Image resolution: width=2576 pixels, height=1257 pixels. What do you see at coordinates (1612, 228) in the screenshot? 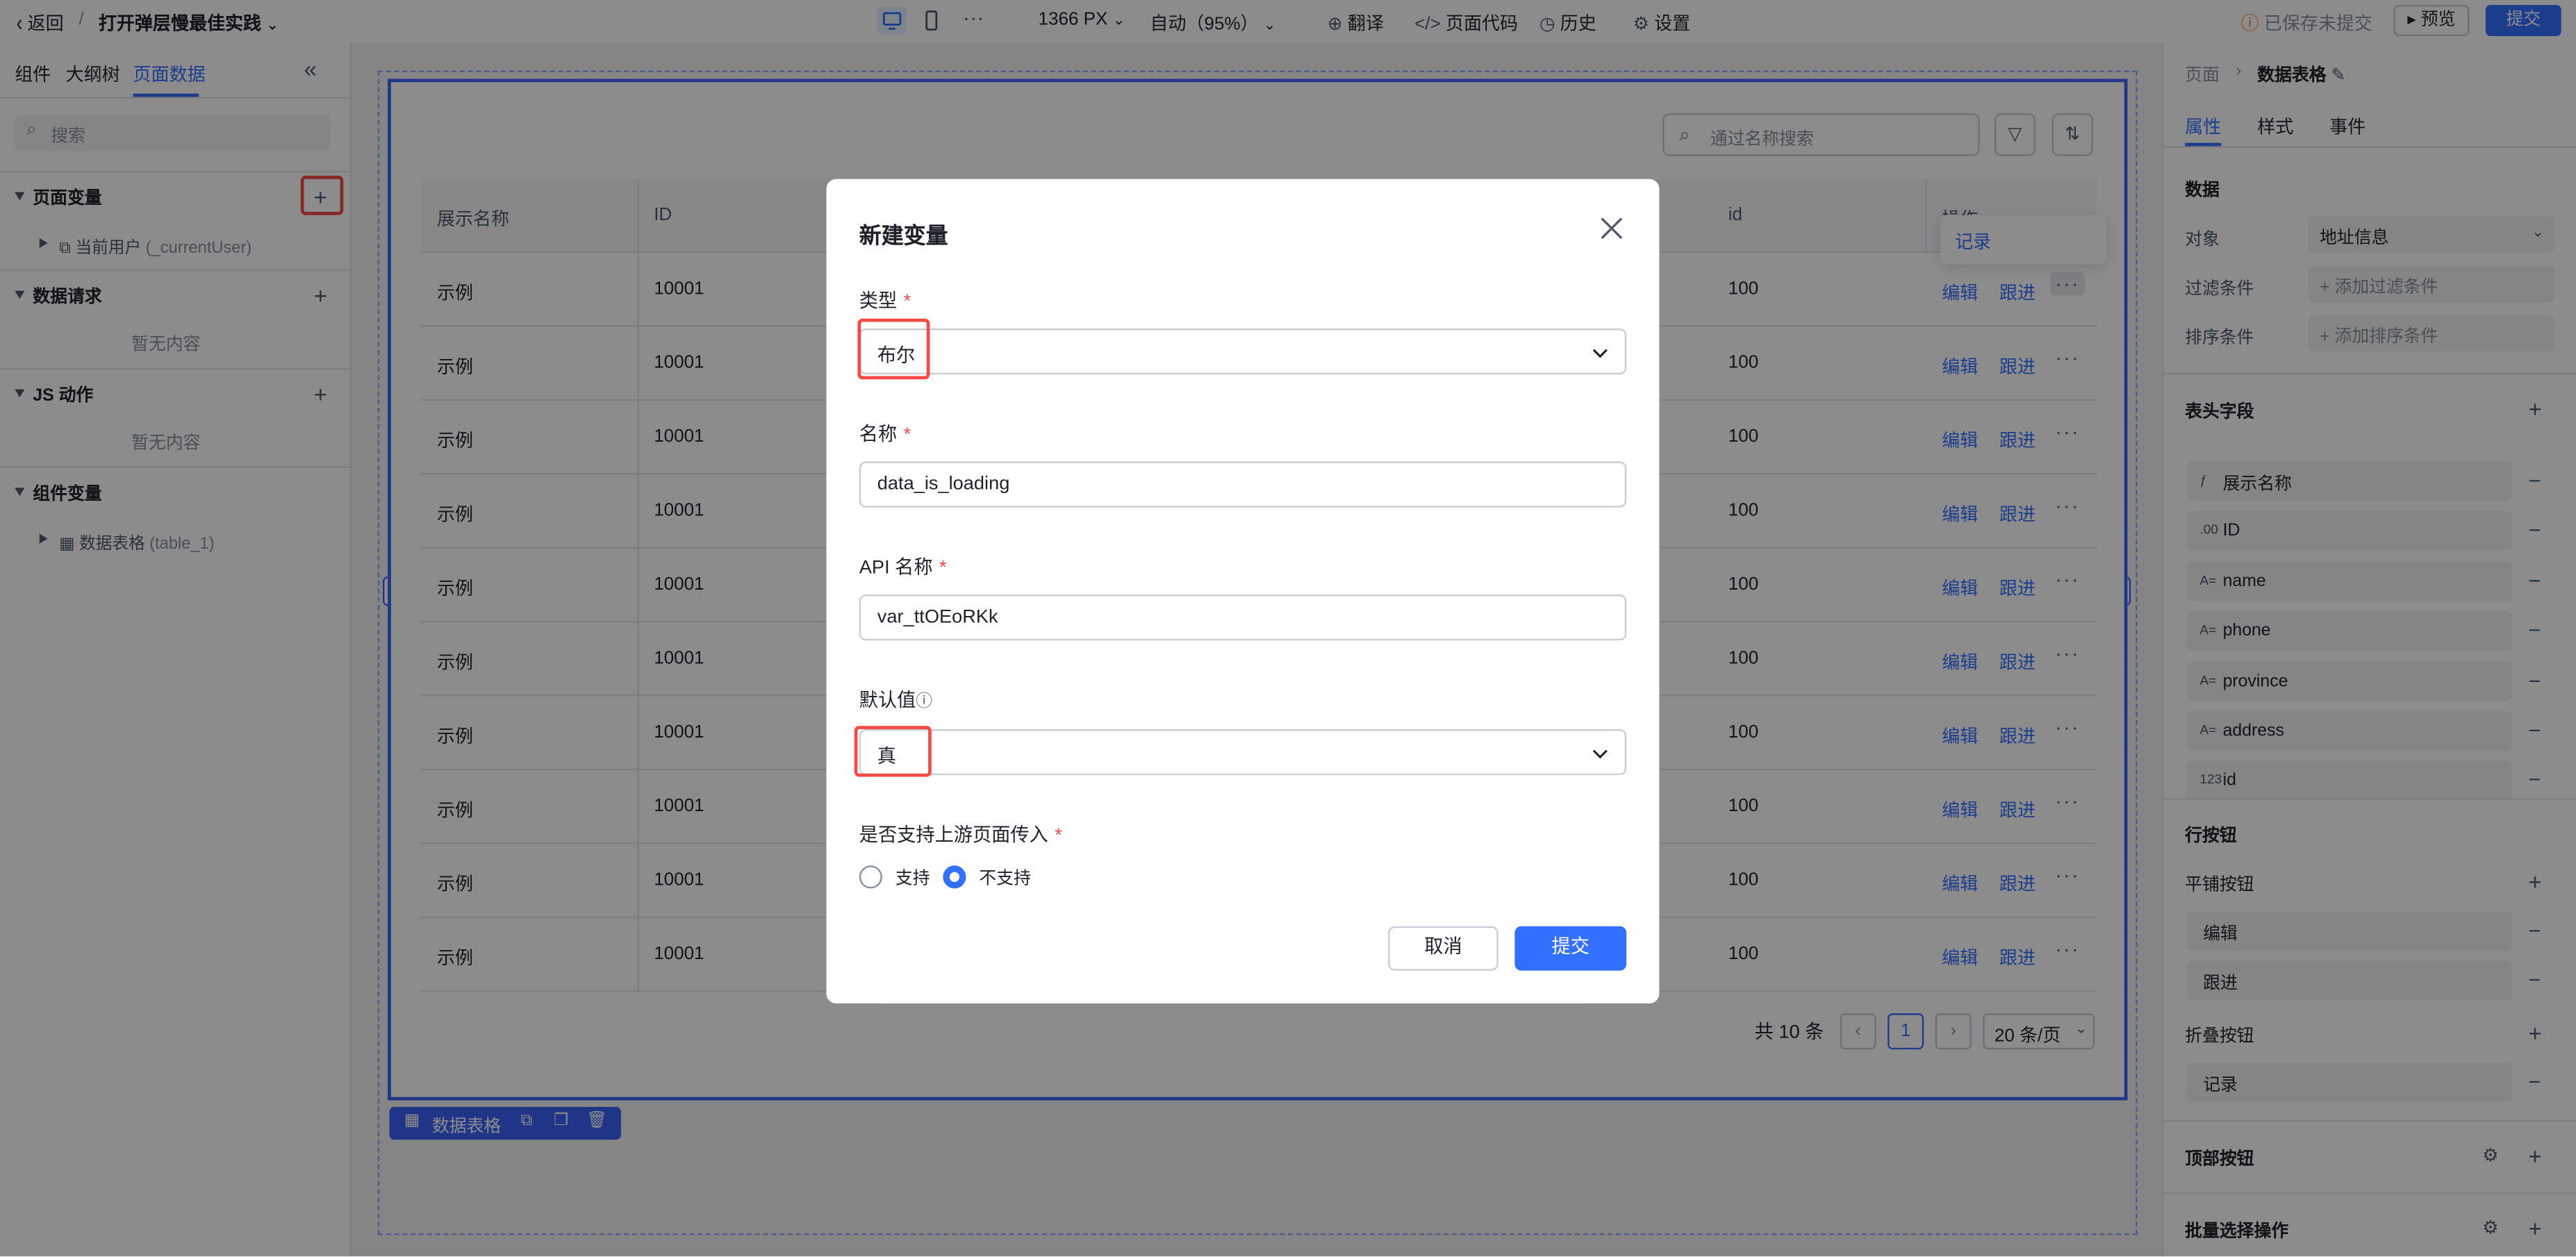
I see `close-icon` at bounding box center [1612, 228].